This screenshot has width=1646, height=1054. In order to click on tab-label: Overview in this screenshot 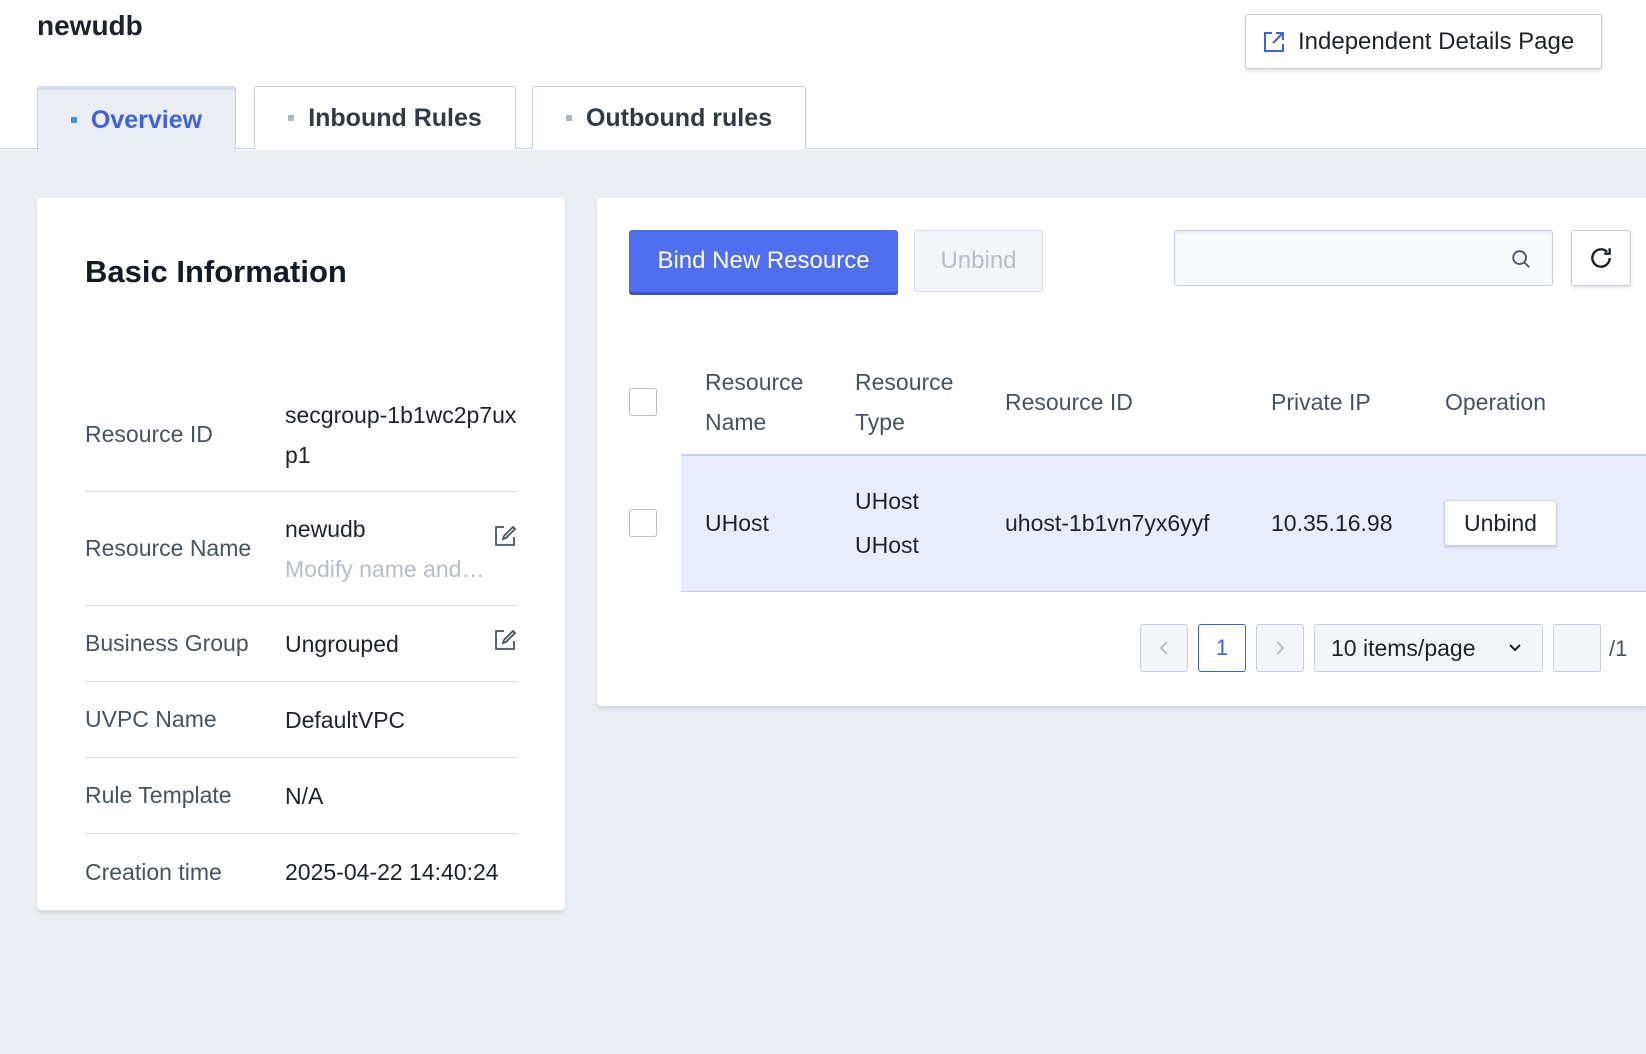, I will do `click(146, 119)`.